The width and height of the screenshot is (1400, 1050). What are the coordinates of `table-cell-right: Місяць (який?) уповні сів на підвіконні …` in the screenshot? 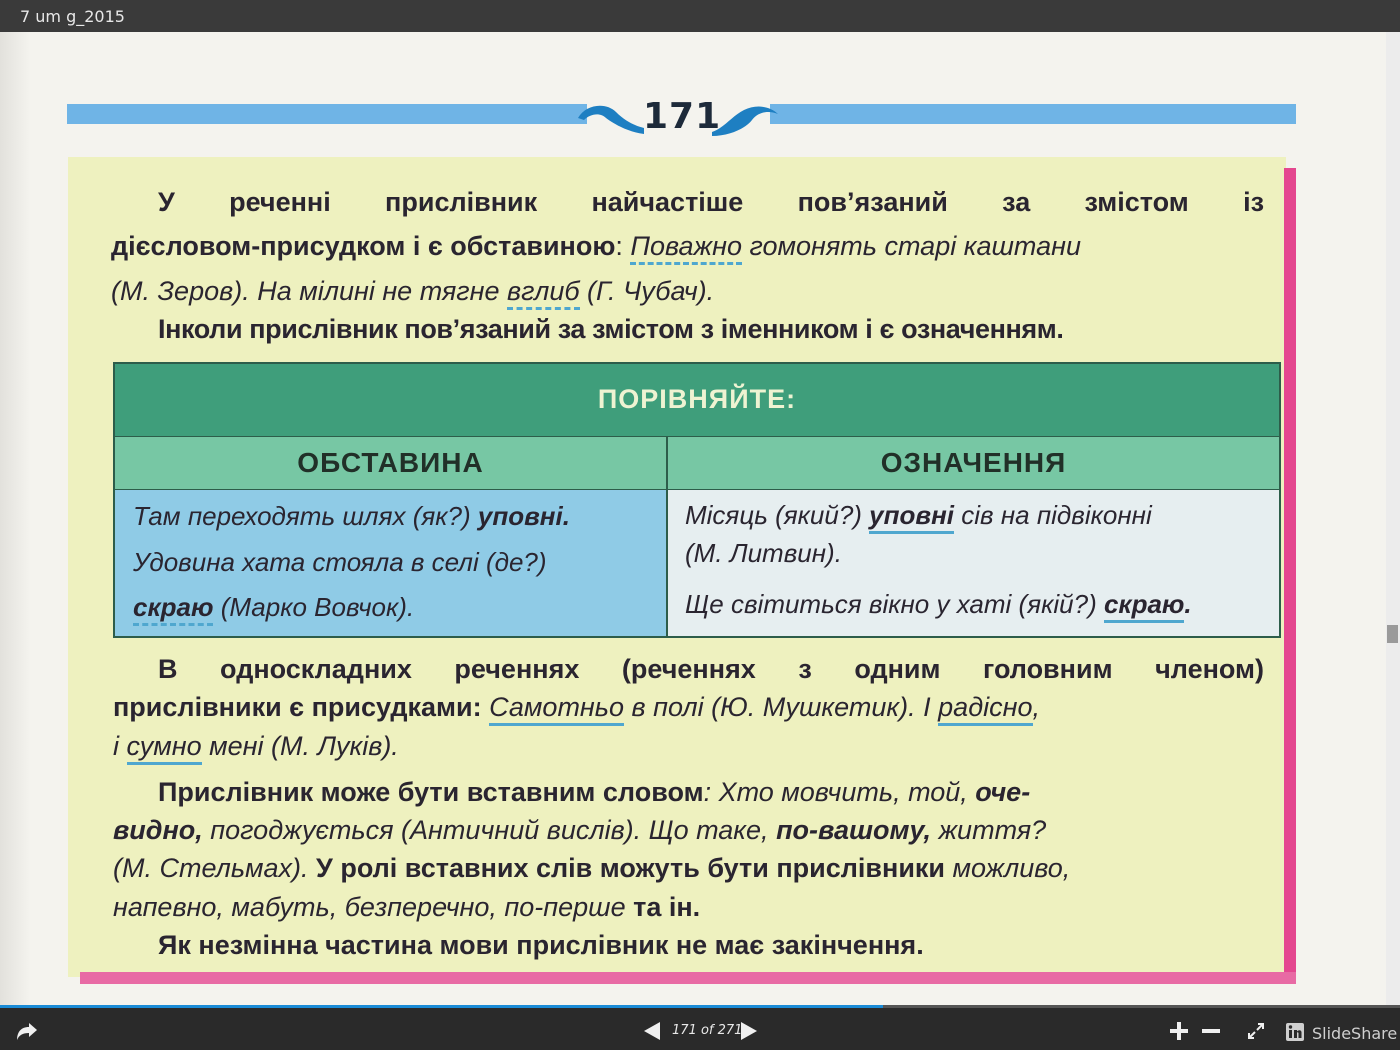 It's located at (973, 563).